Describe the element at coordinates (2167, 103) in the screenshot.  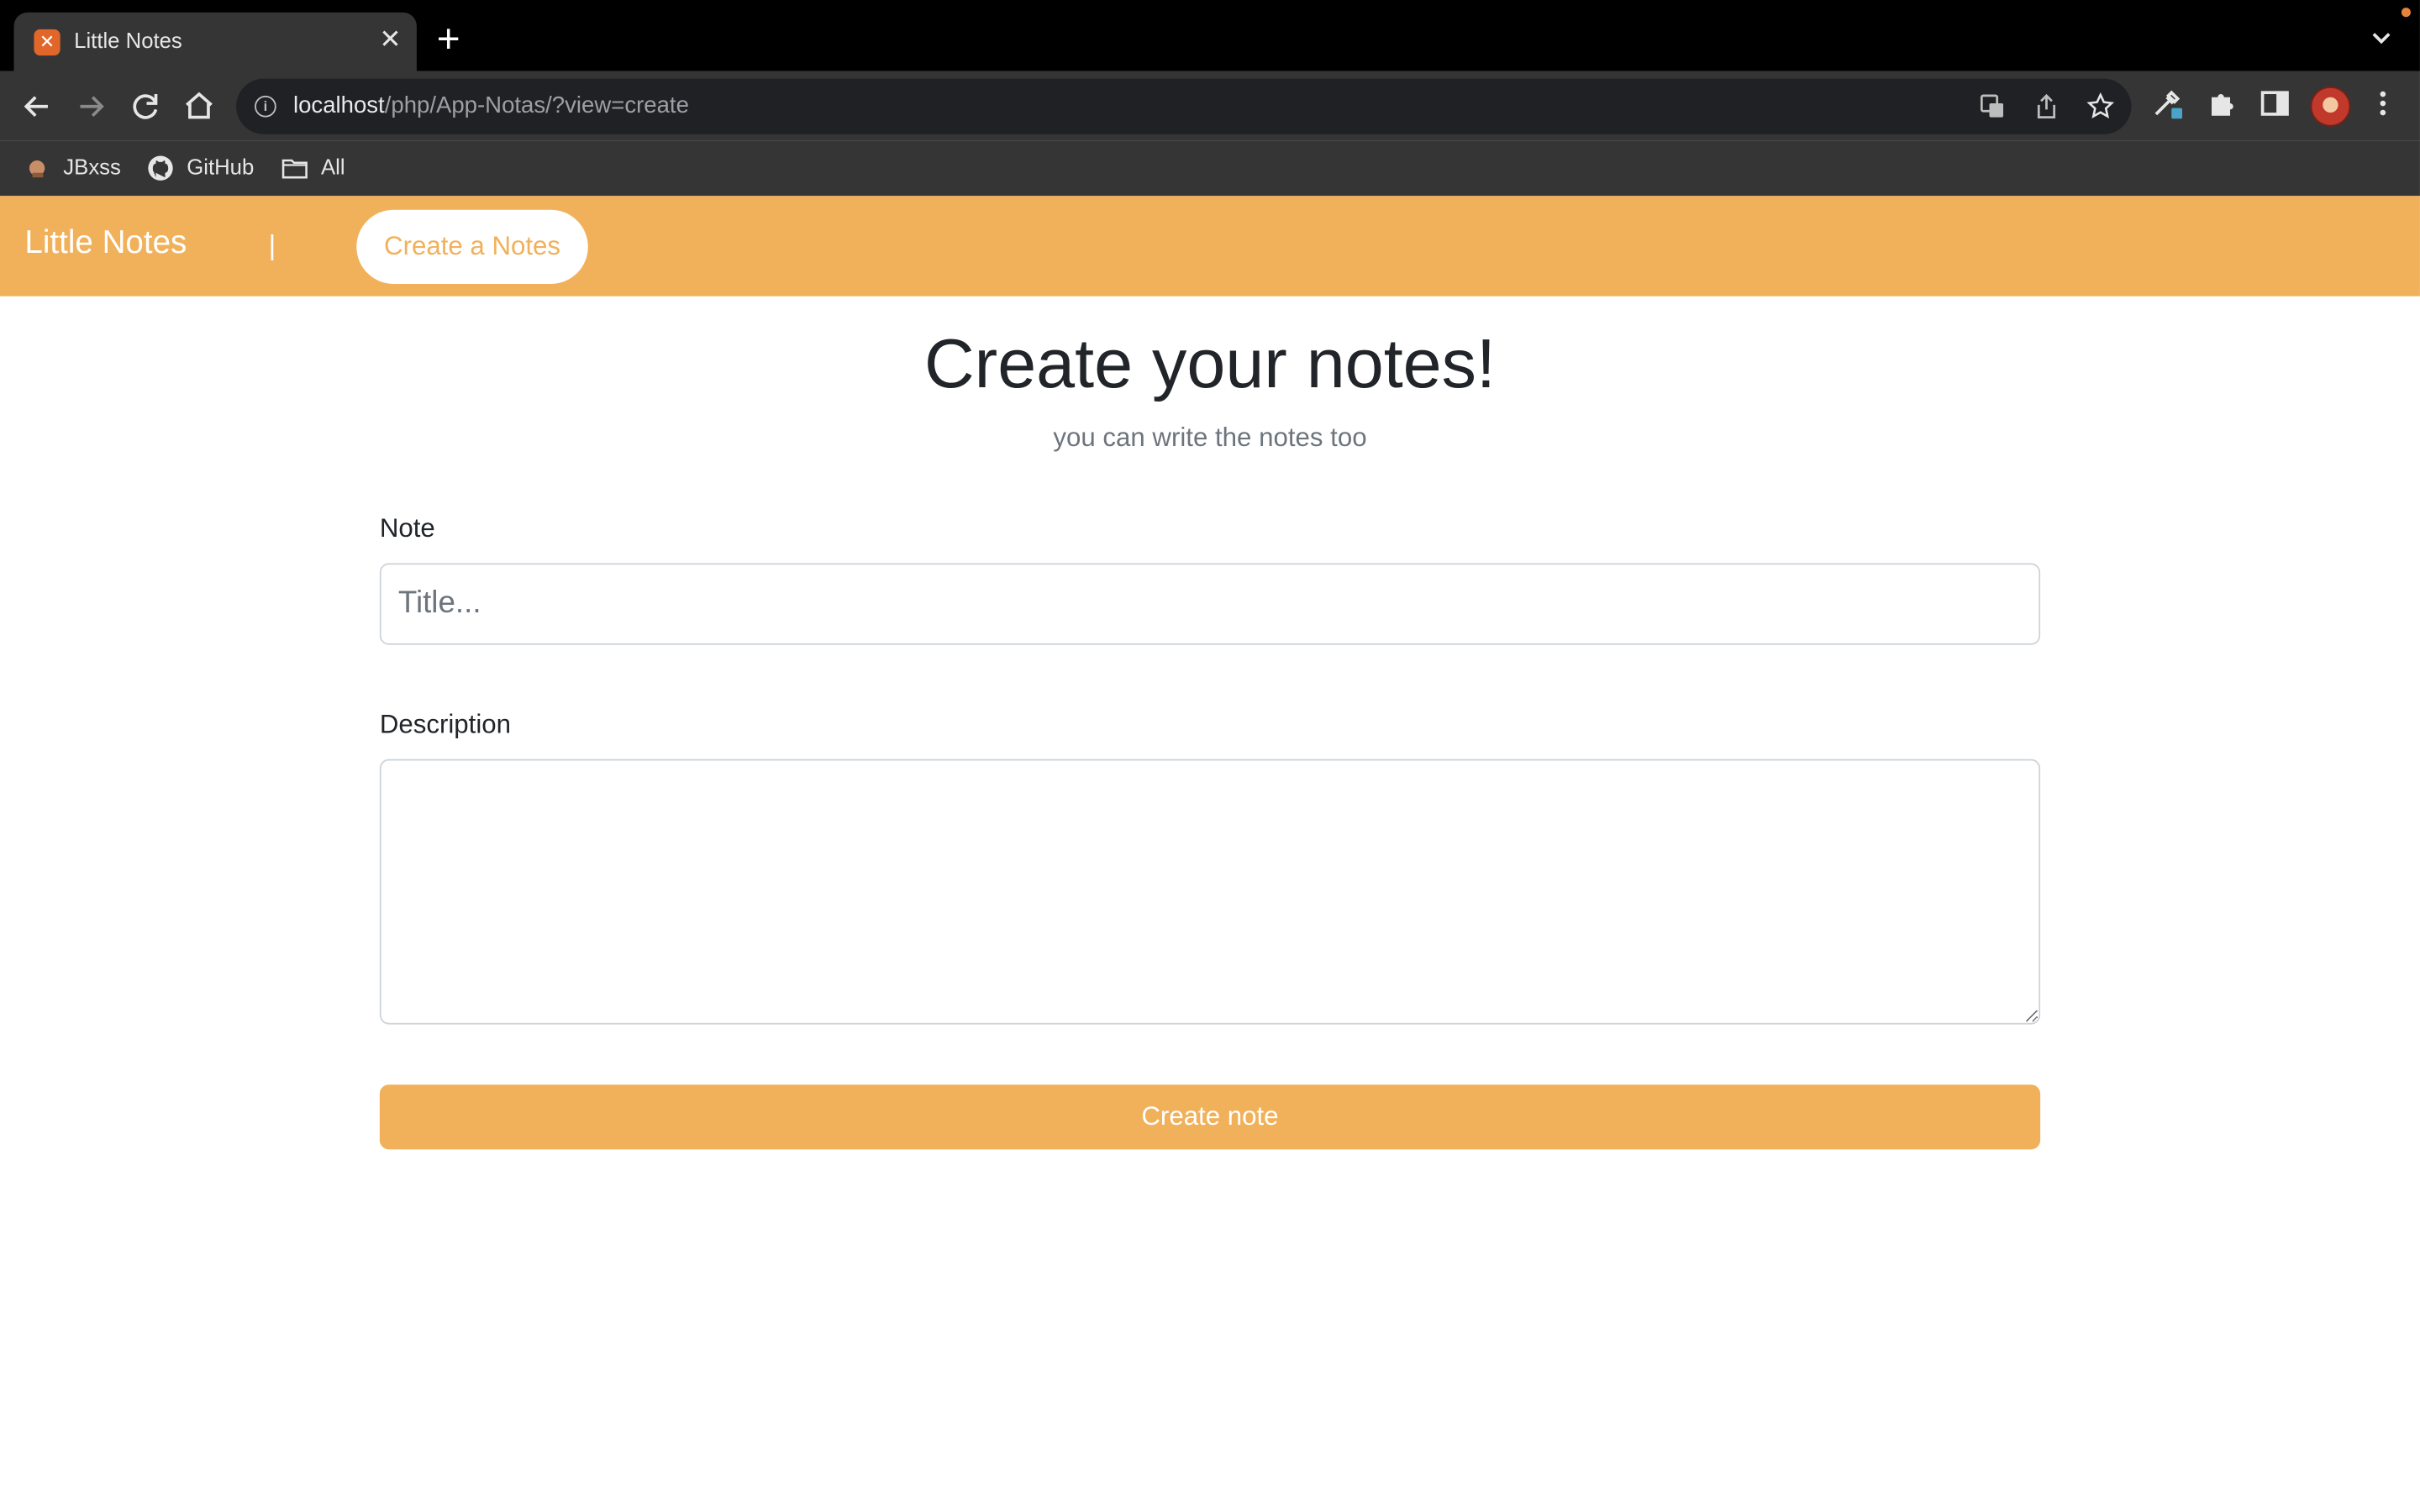
I see `eyedropper-extension-icon` at that location.